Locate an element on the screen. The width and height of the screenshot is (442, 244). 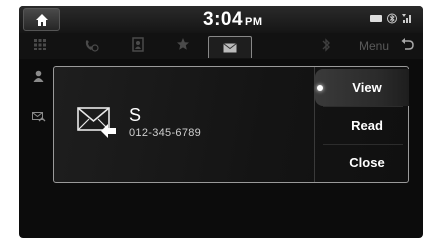
view-button: View is located at coordinates (362, 87).